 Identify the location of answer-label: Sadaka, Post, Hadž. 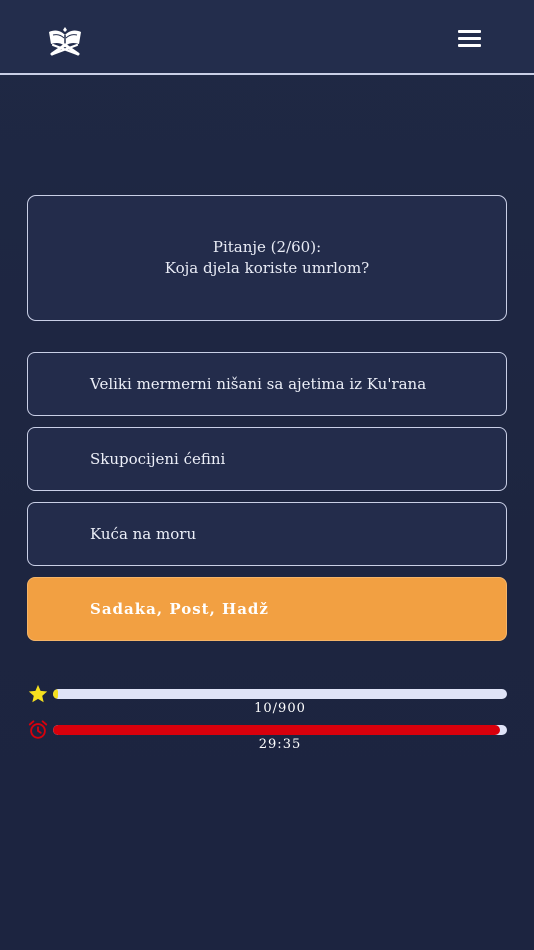
(179, 609).